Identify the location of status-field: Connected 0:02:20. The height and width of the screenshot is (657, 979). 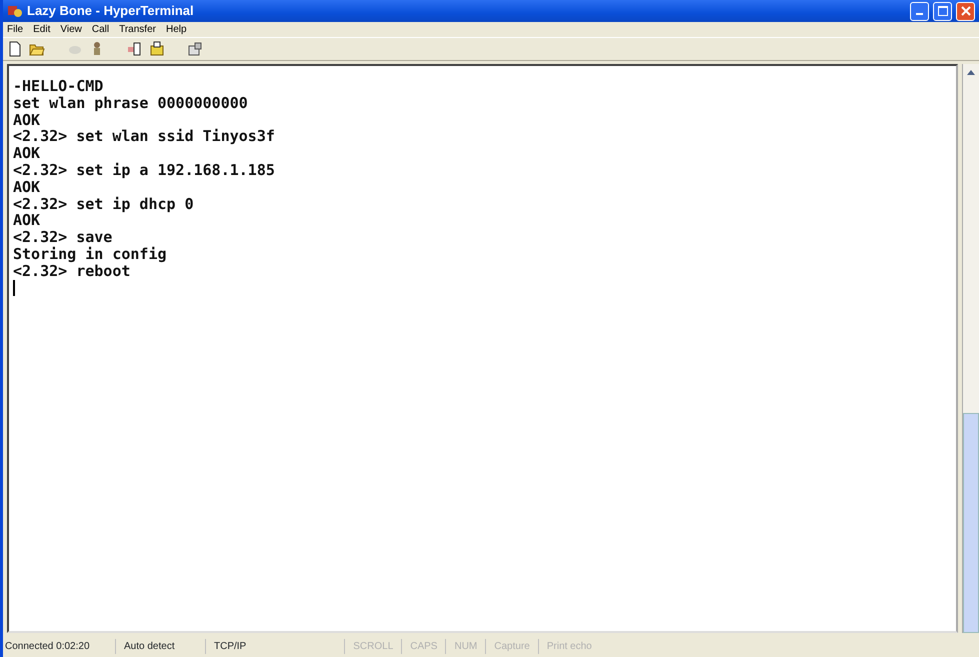
(60, 646).